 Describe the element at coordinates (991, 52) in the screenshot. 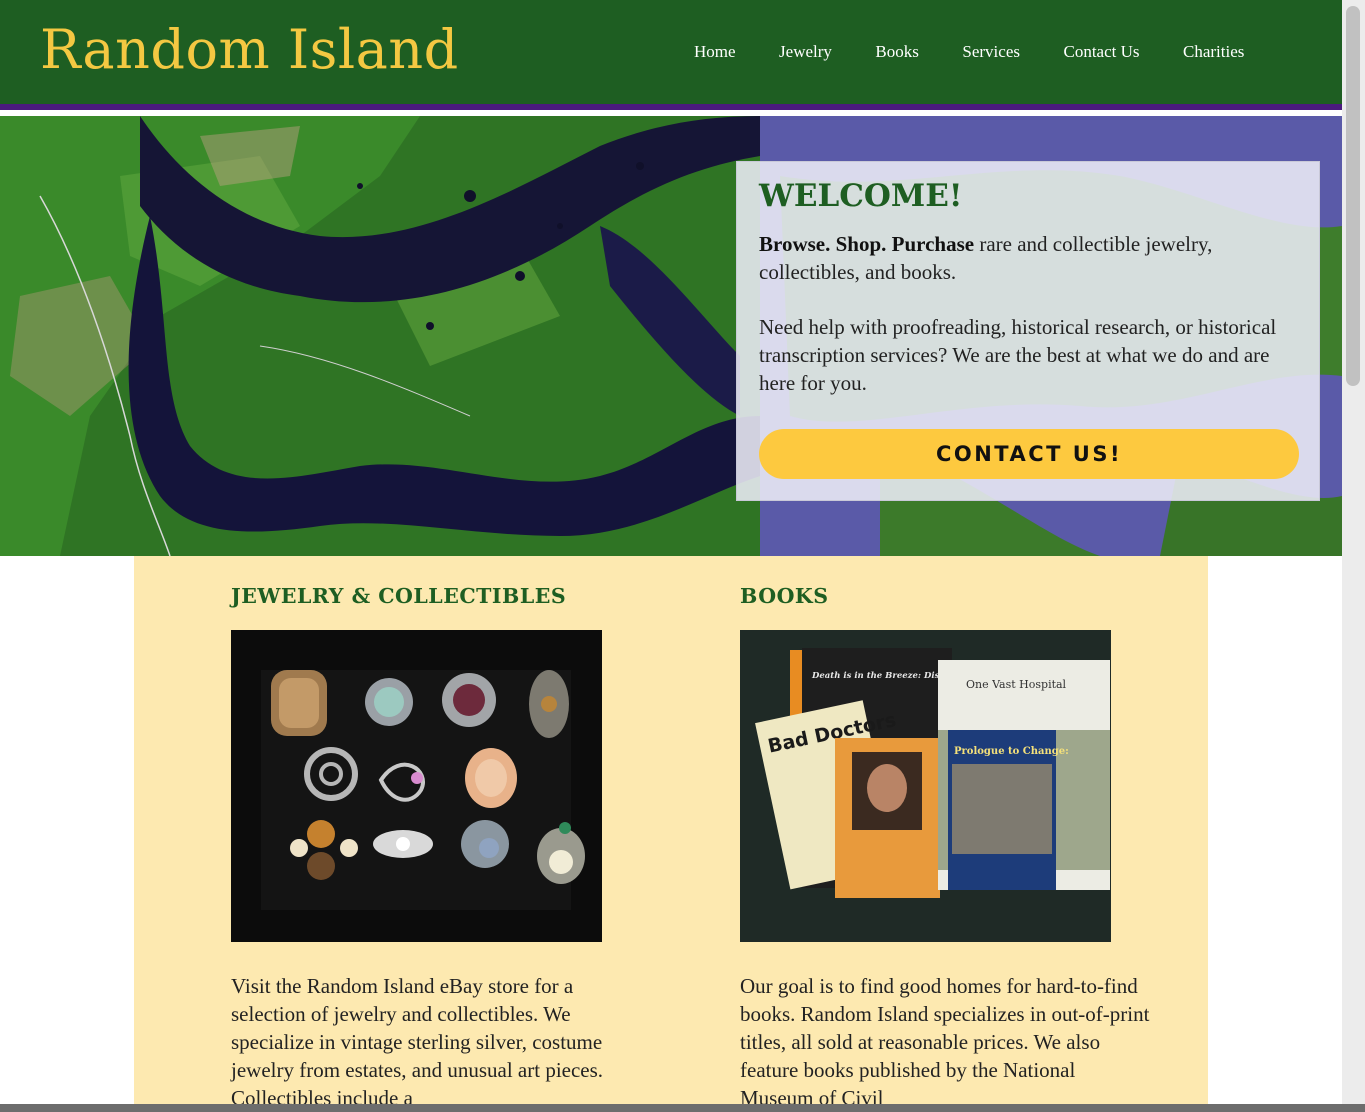

I see `nav-services: Services` at that location.